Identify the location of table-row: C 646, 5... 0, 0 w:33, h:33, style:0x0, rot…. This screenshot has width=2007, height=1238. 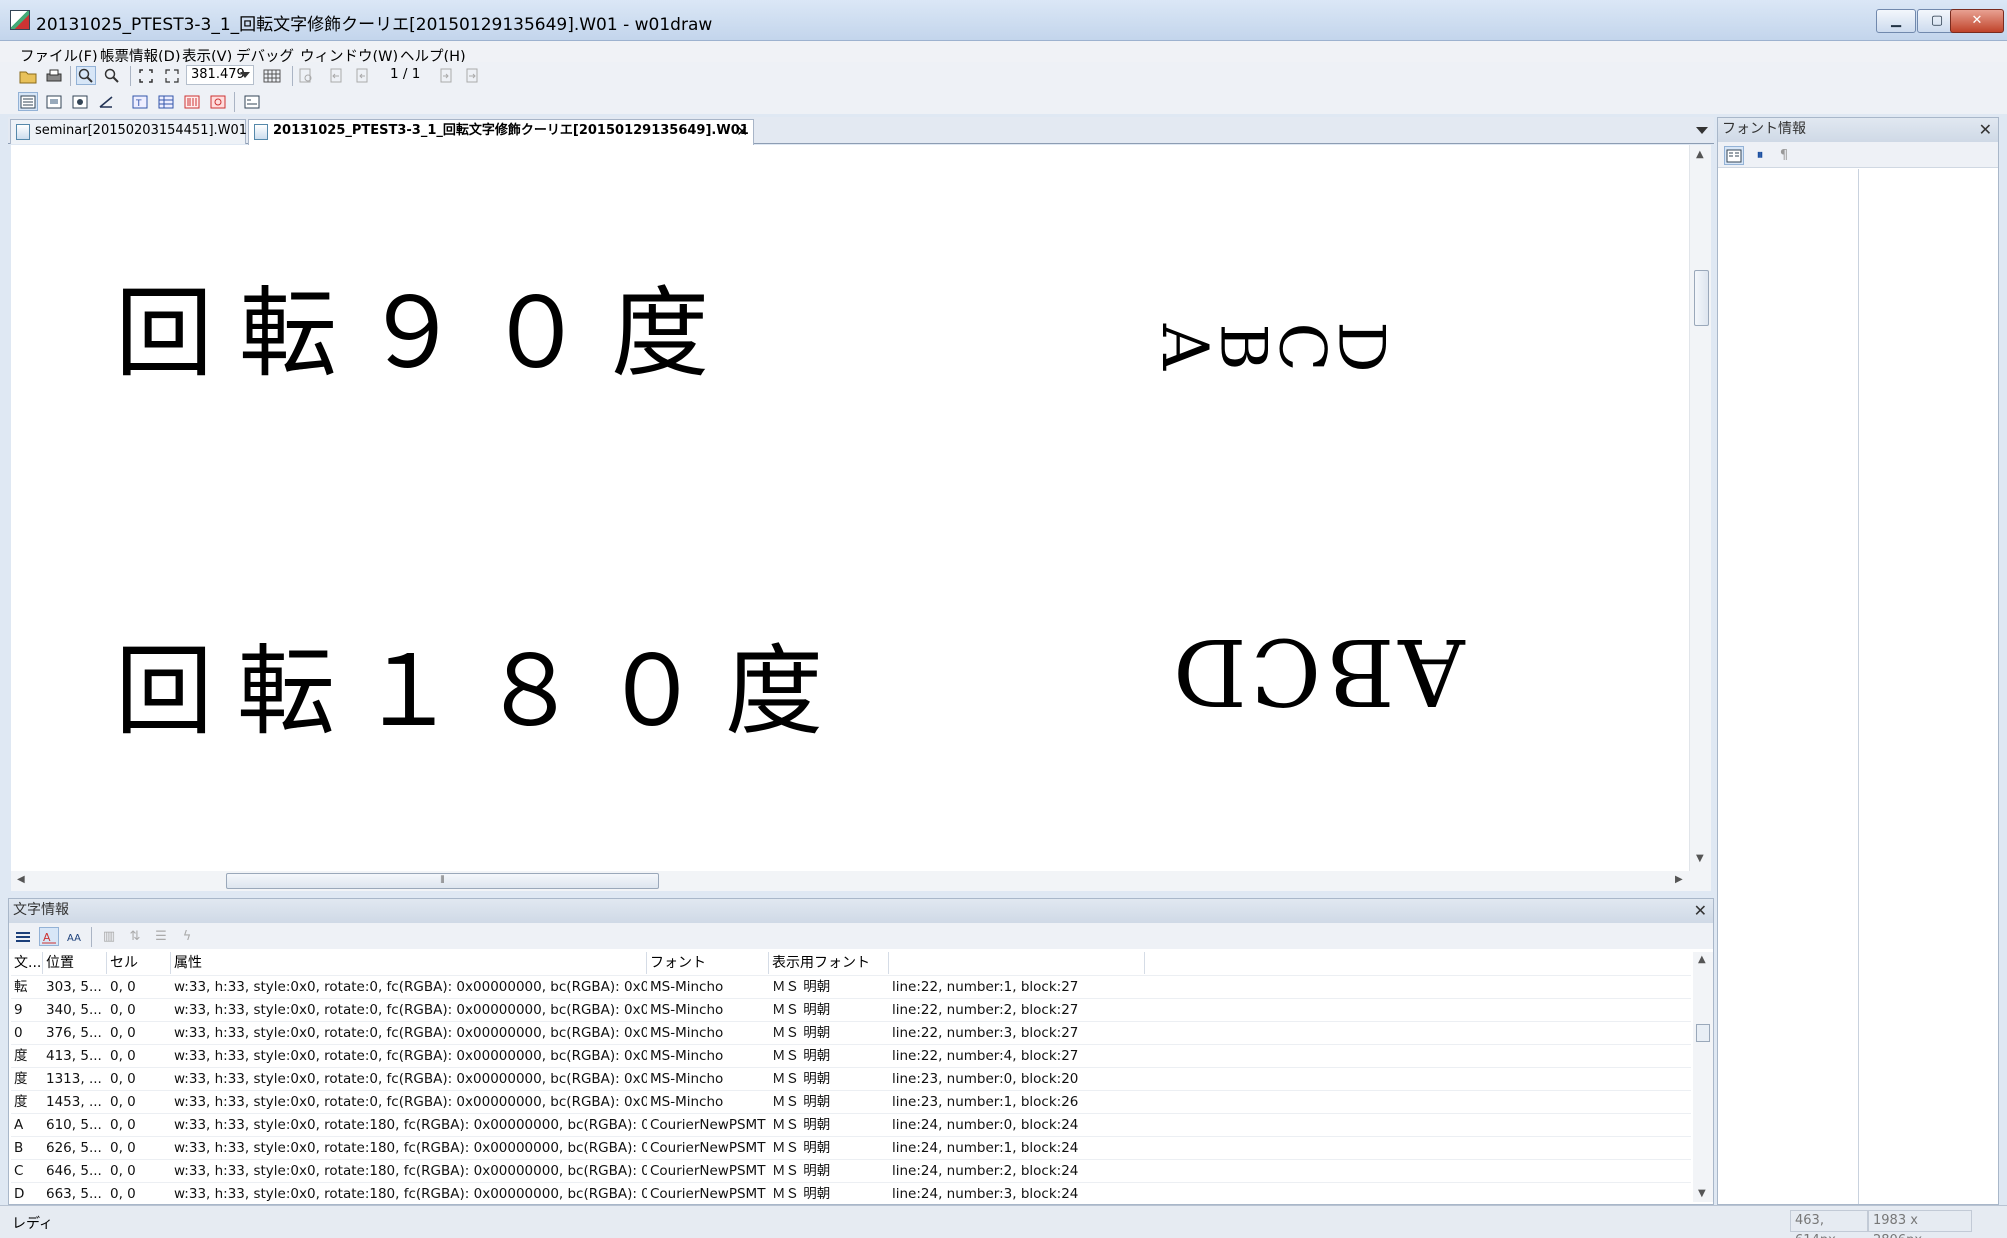
(851, 1170).